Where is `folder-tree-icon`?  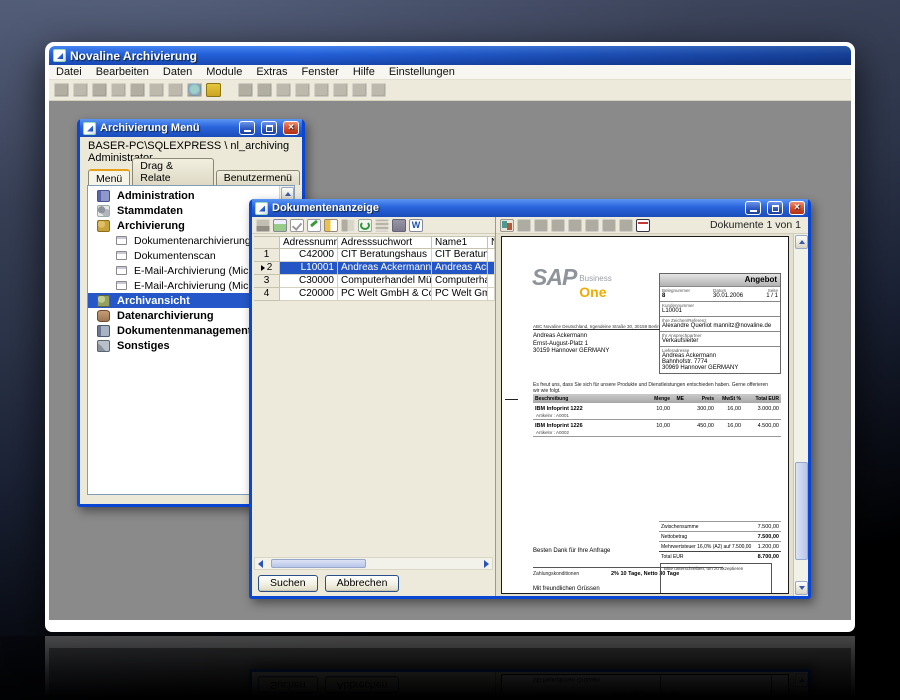 folder-tree-icon is located at coordinates (331, 225).